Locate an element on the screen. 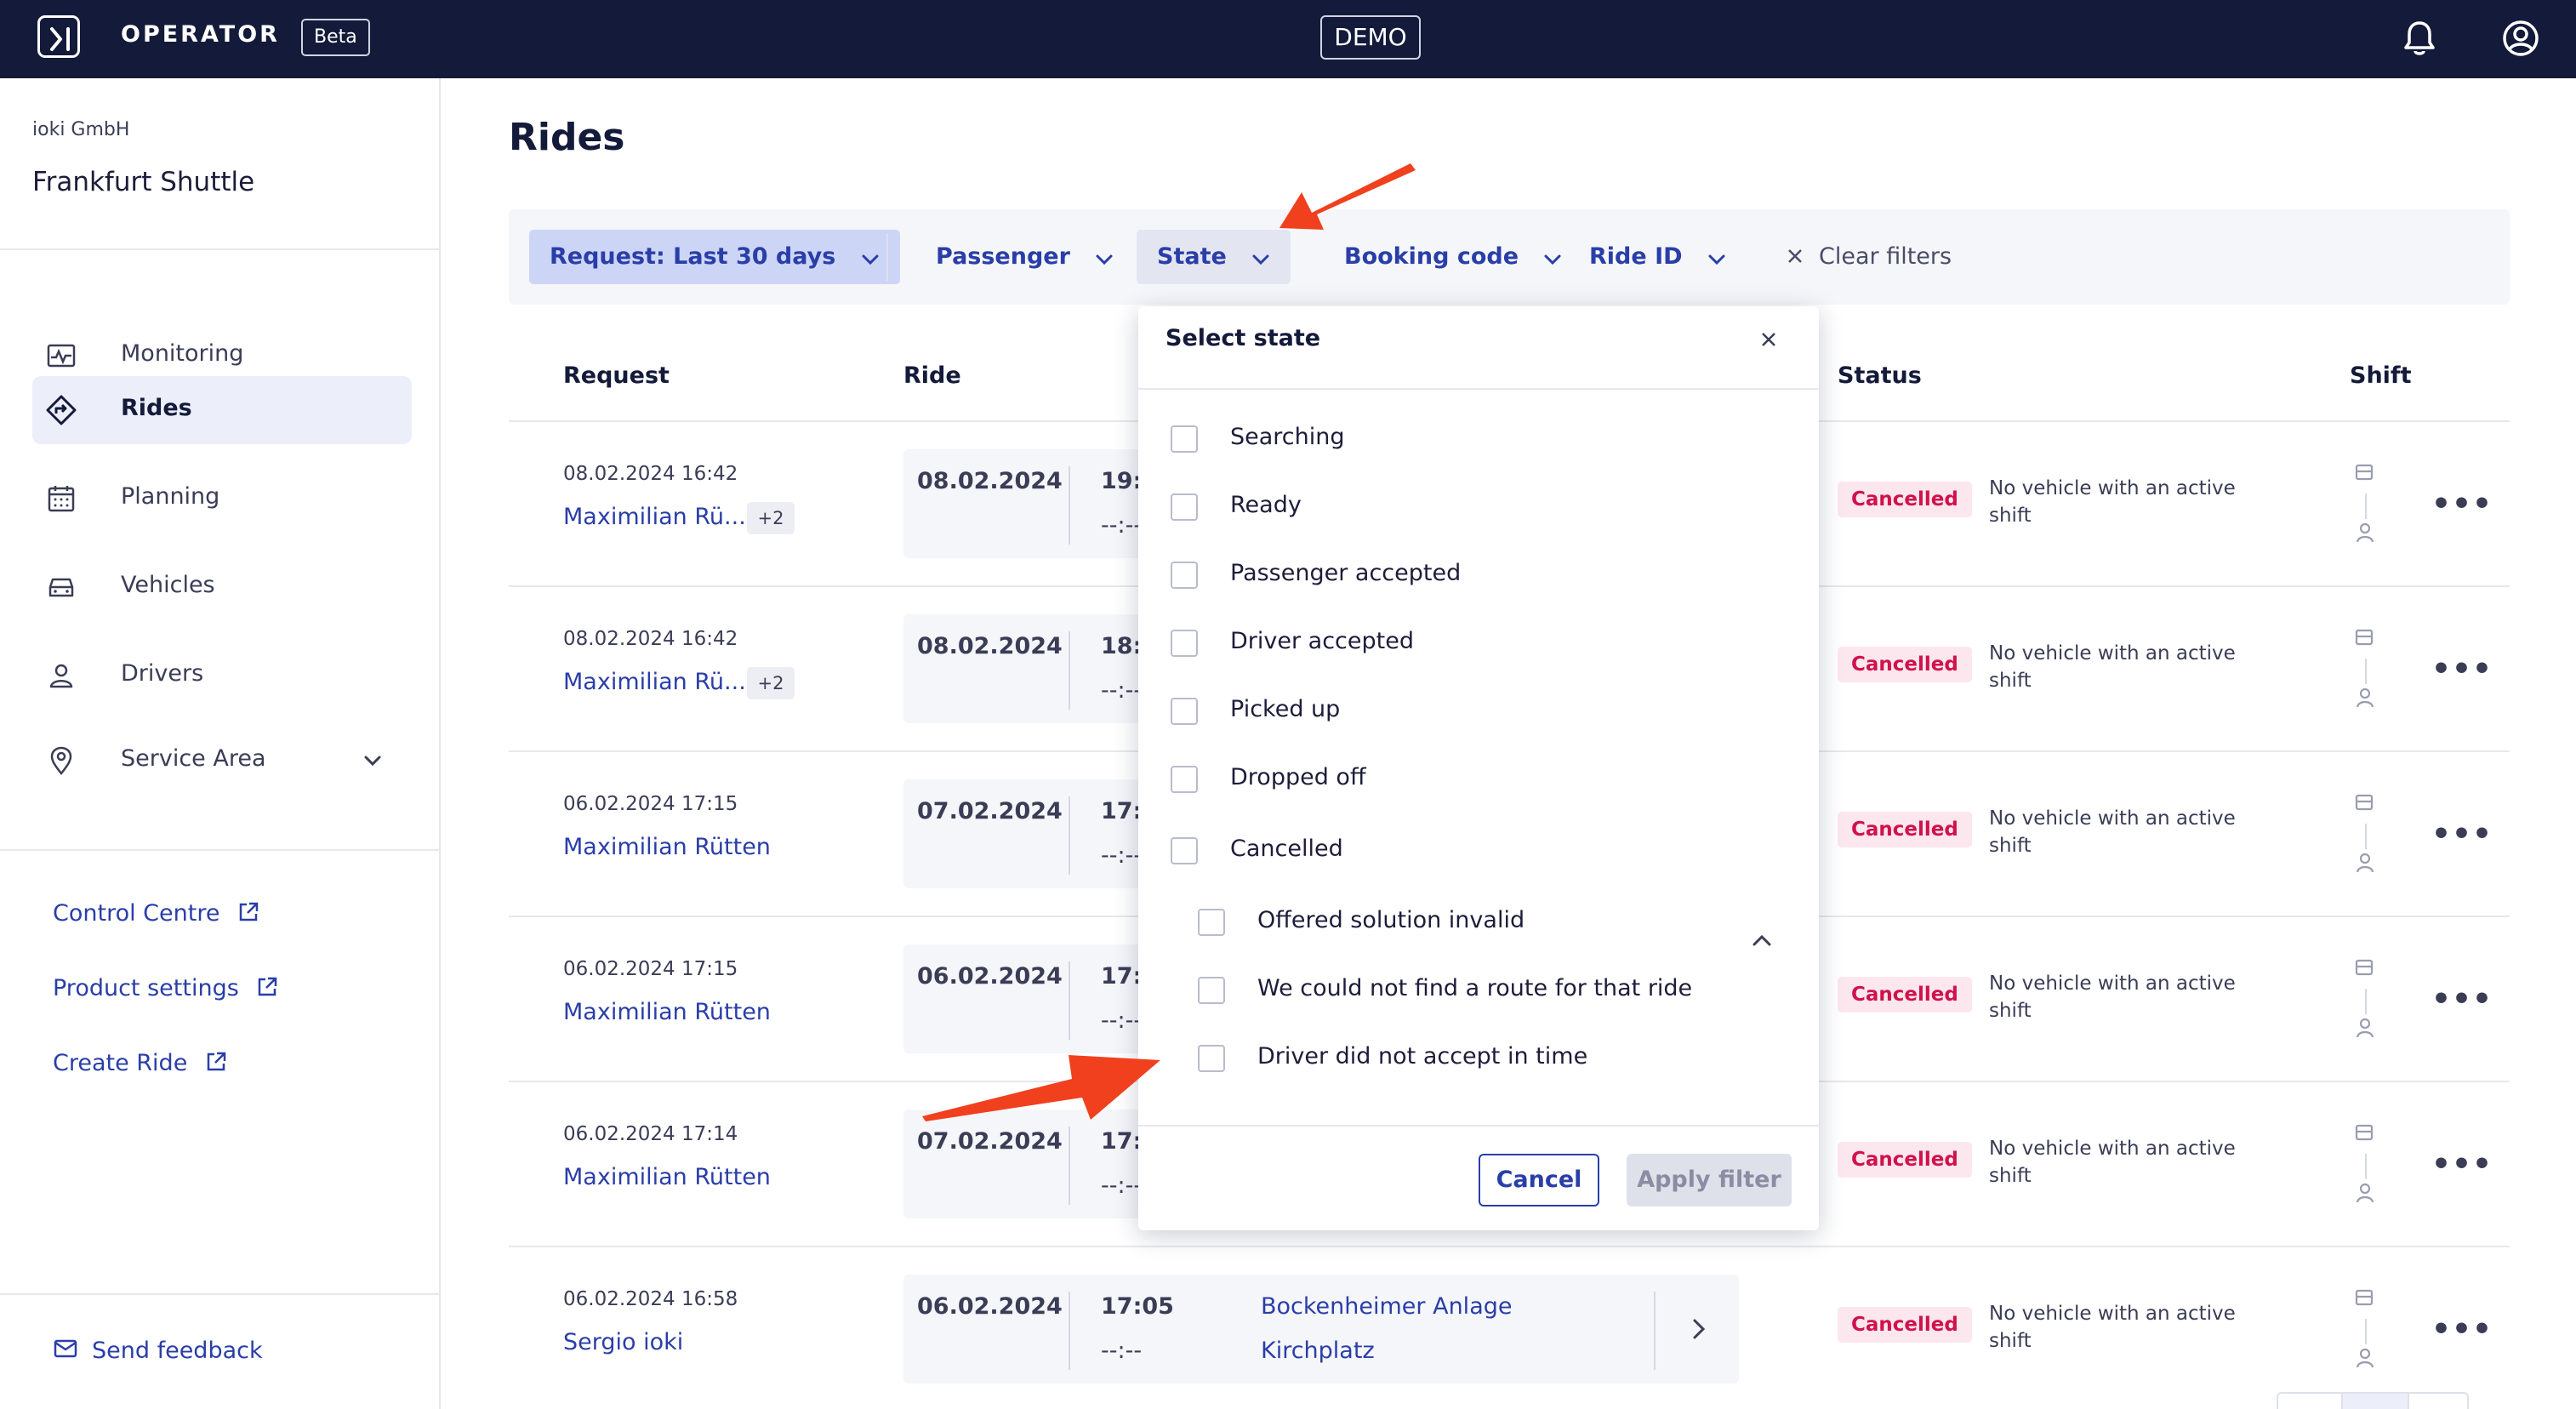  filter-label: Passenger is located at coordinates (1003, 256).